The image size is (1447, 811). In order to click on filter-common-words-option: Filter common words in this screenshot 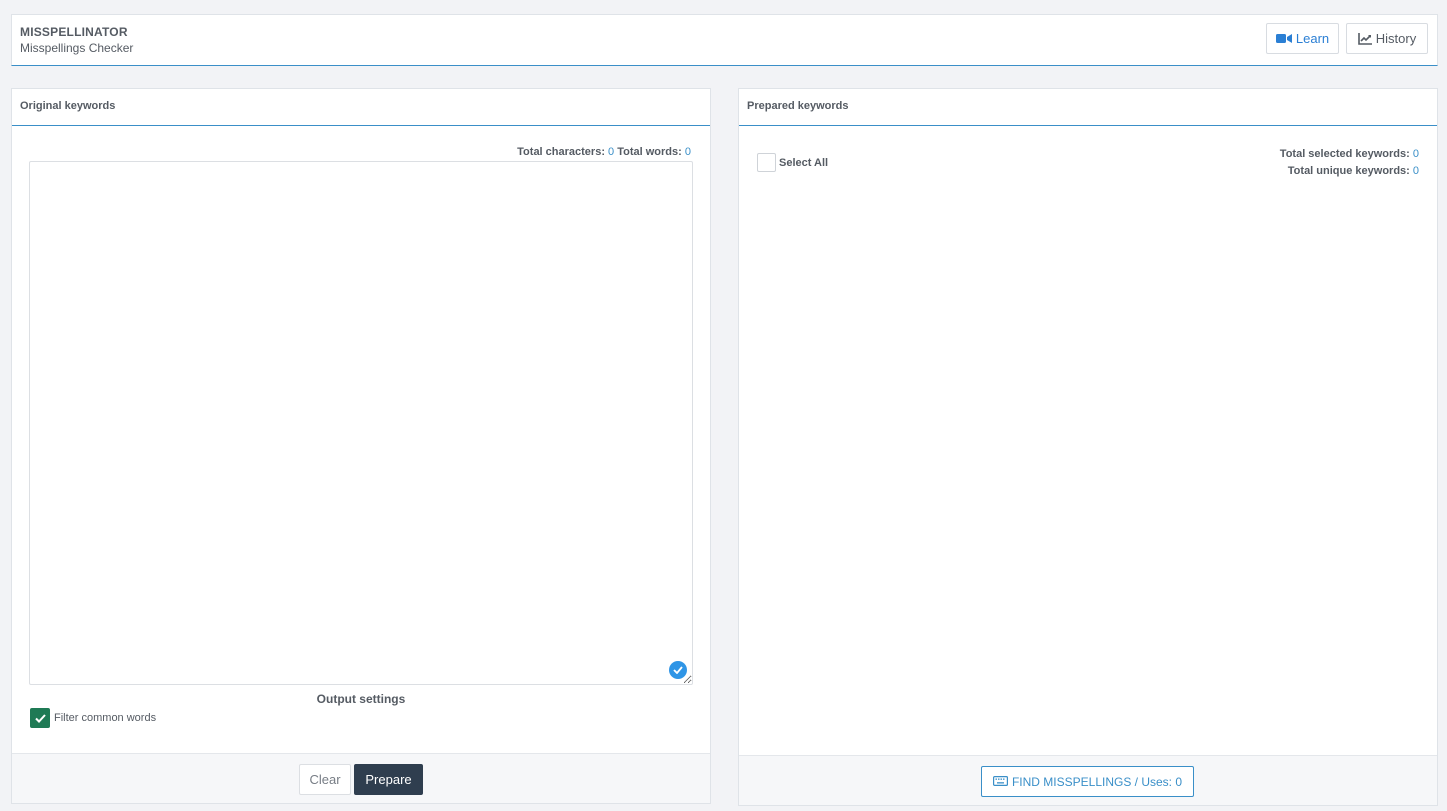, I will do `click(93, 718)`.